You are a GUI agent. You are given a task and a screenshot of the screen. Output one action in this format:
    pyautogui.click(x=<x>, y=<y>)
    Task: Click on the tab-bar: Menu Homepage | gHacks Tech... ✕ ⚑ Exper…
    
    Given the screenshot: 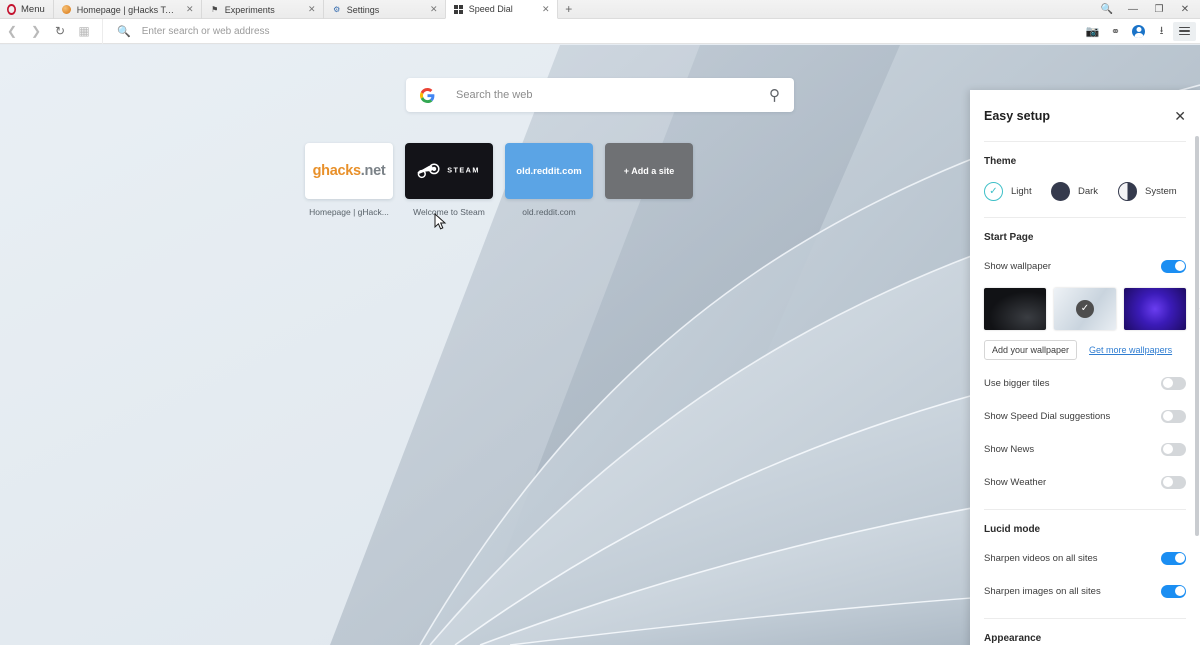 What is the action you would take?
    pyautogui.click(x=600, y=9)
    